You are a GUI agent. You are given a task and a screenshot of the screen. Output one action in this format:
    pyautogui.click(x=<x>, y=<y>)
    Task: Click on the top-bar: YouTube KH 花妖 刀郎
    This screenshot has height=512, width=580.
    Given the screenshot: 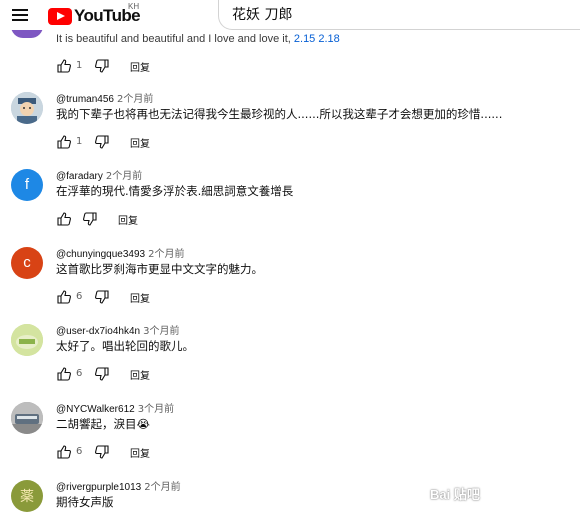 What is the action you would take?
    pyautogui.click(x=290, y=15)
    